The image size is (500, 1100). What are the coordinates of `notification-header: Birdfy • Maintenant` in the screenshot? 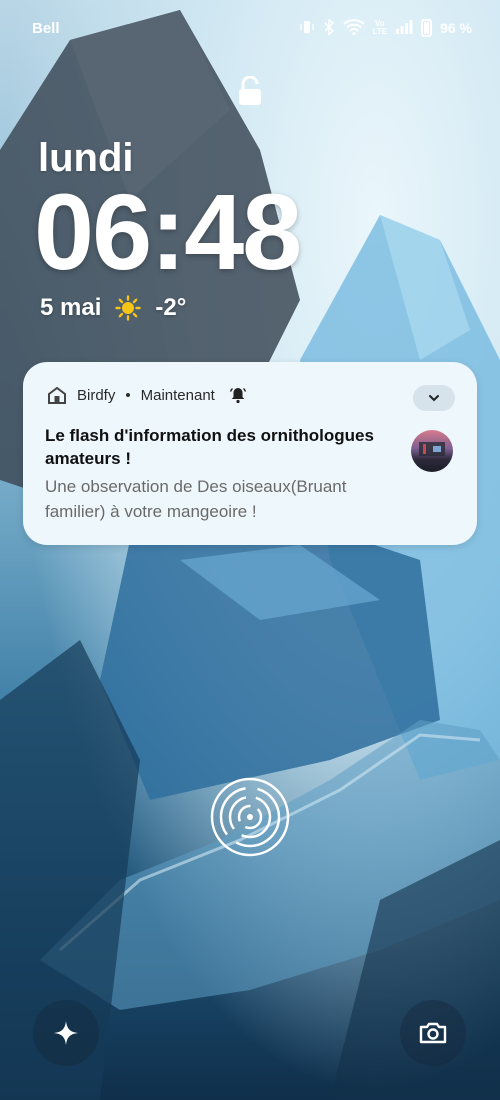 It's located at (147, 395).